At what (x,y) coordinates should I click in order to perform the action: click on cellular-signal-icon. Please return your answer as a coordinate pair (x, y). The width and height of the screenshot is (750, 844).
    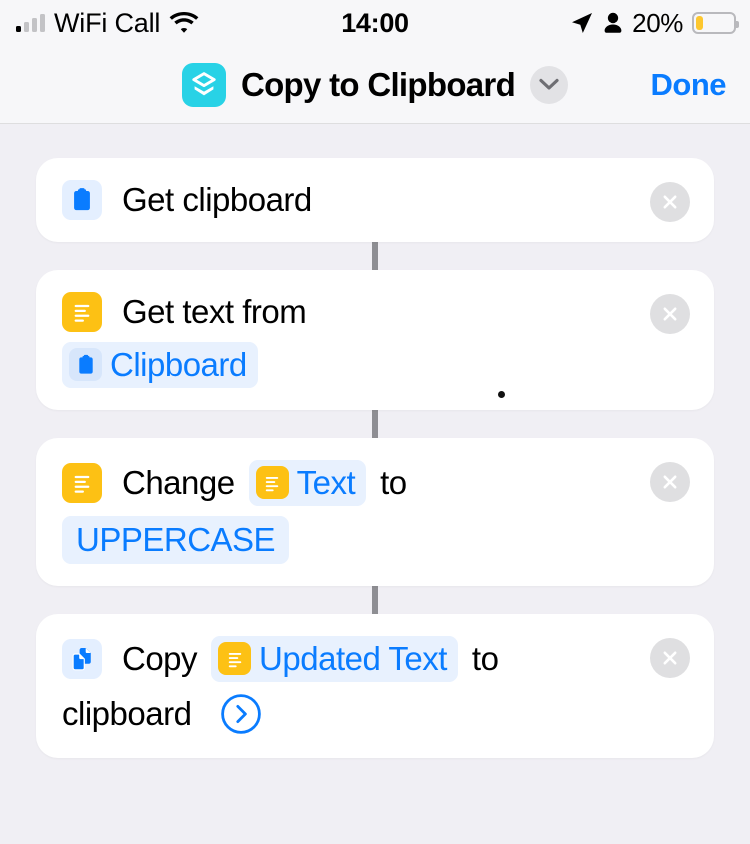
    Looking at the image, I should click on (30, 23).